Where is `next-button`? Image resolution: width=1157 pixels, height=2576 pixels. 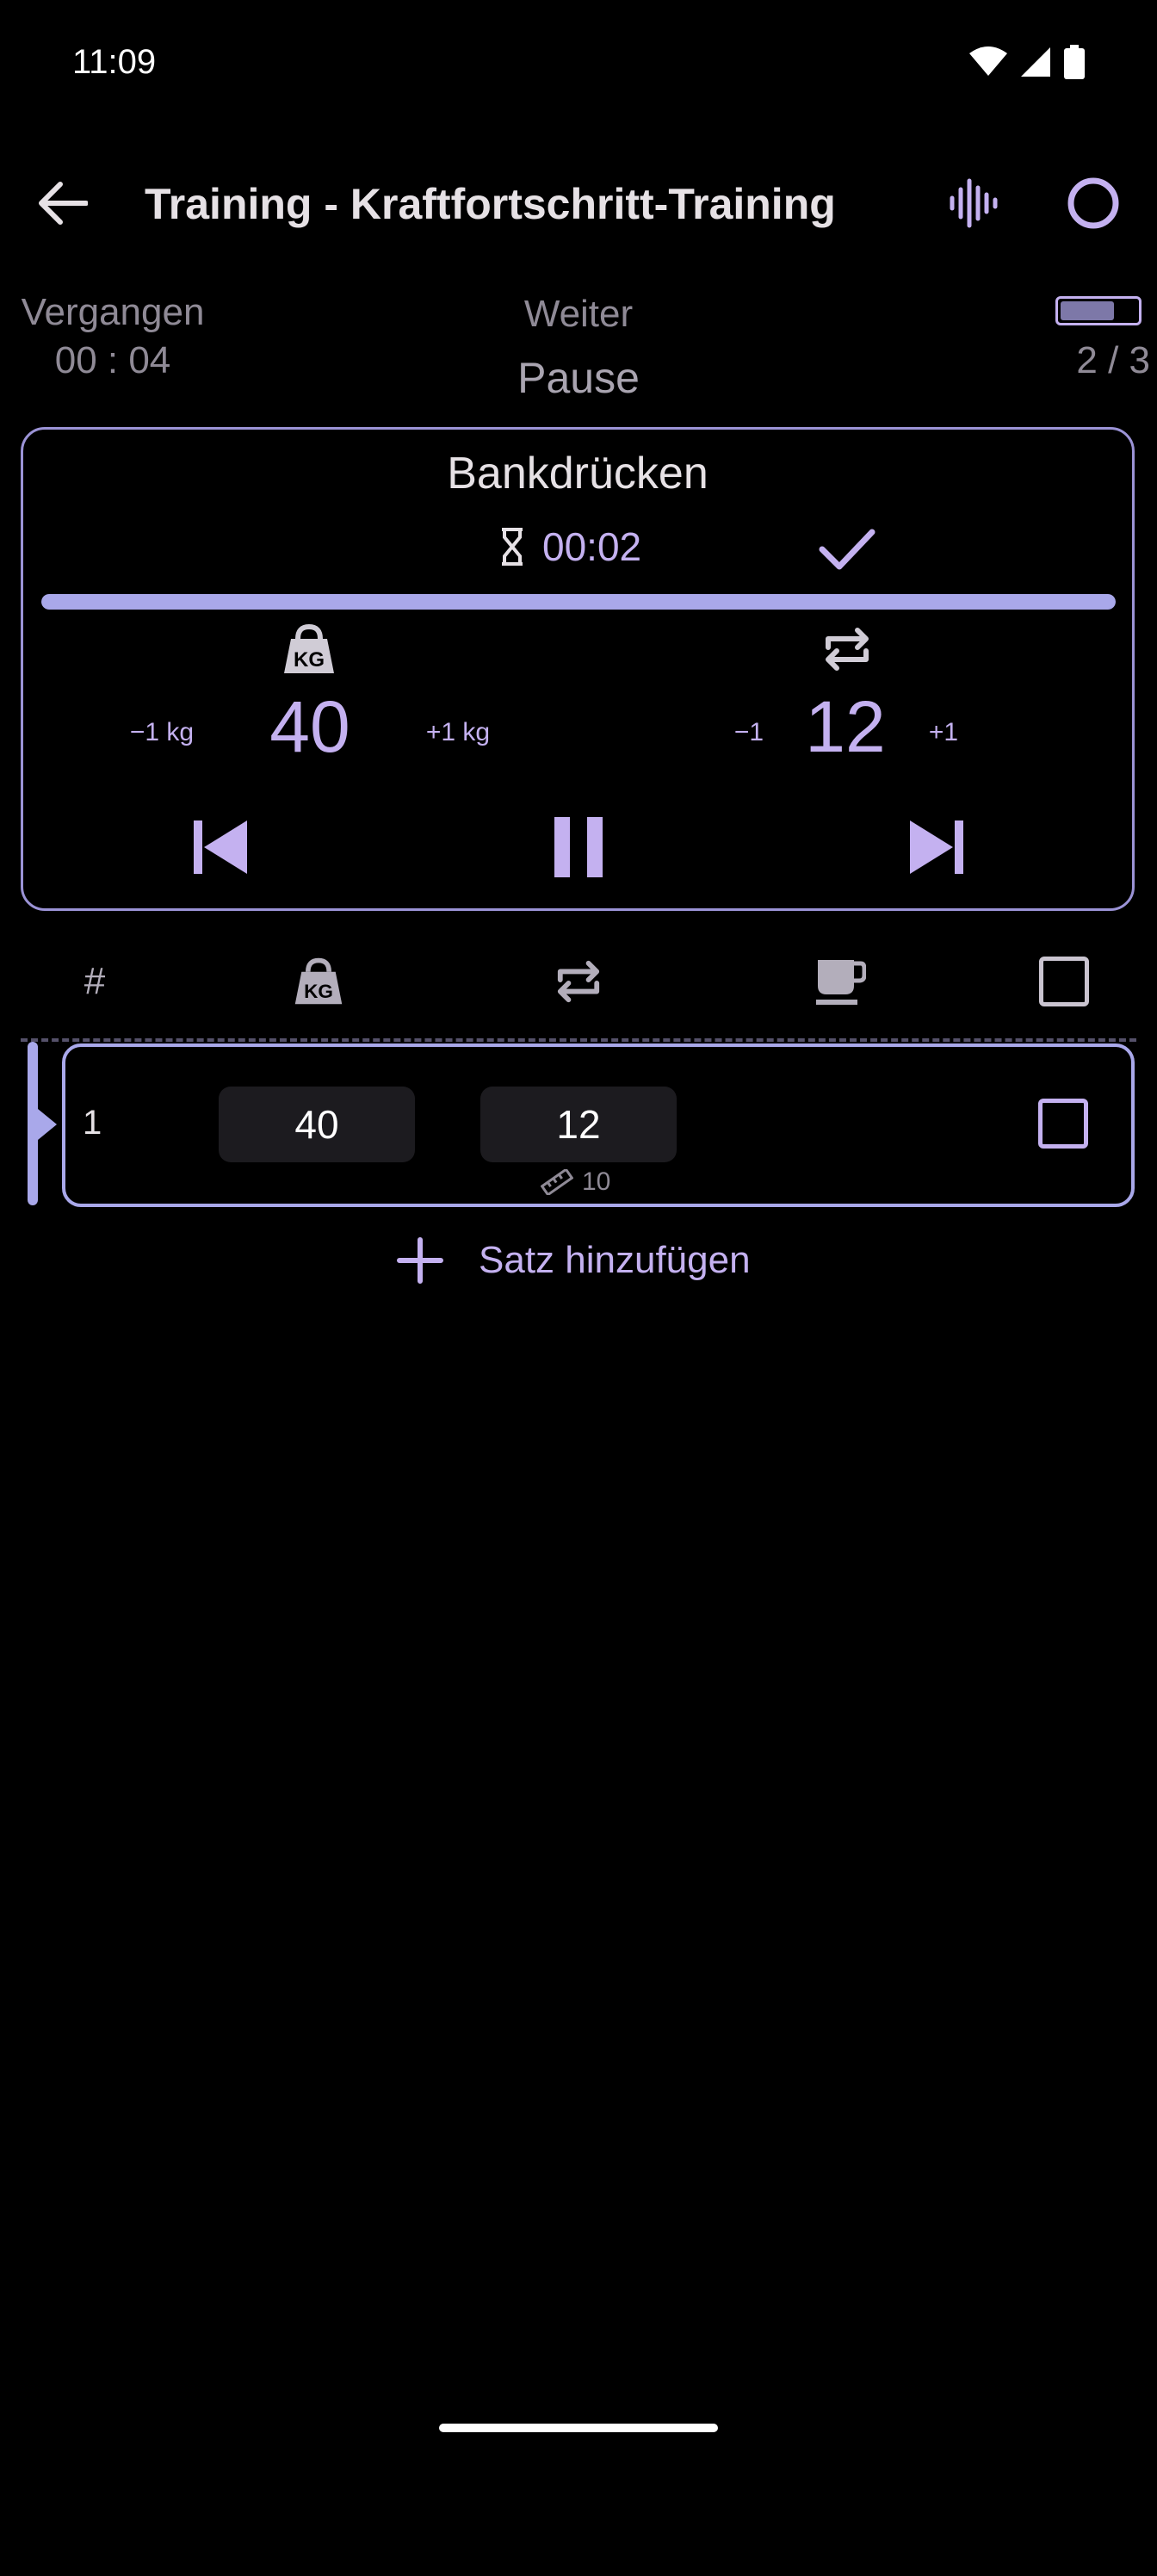 next-button is located at coordinates (937, 847).